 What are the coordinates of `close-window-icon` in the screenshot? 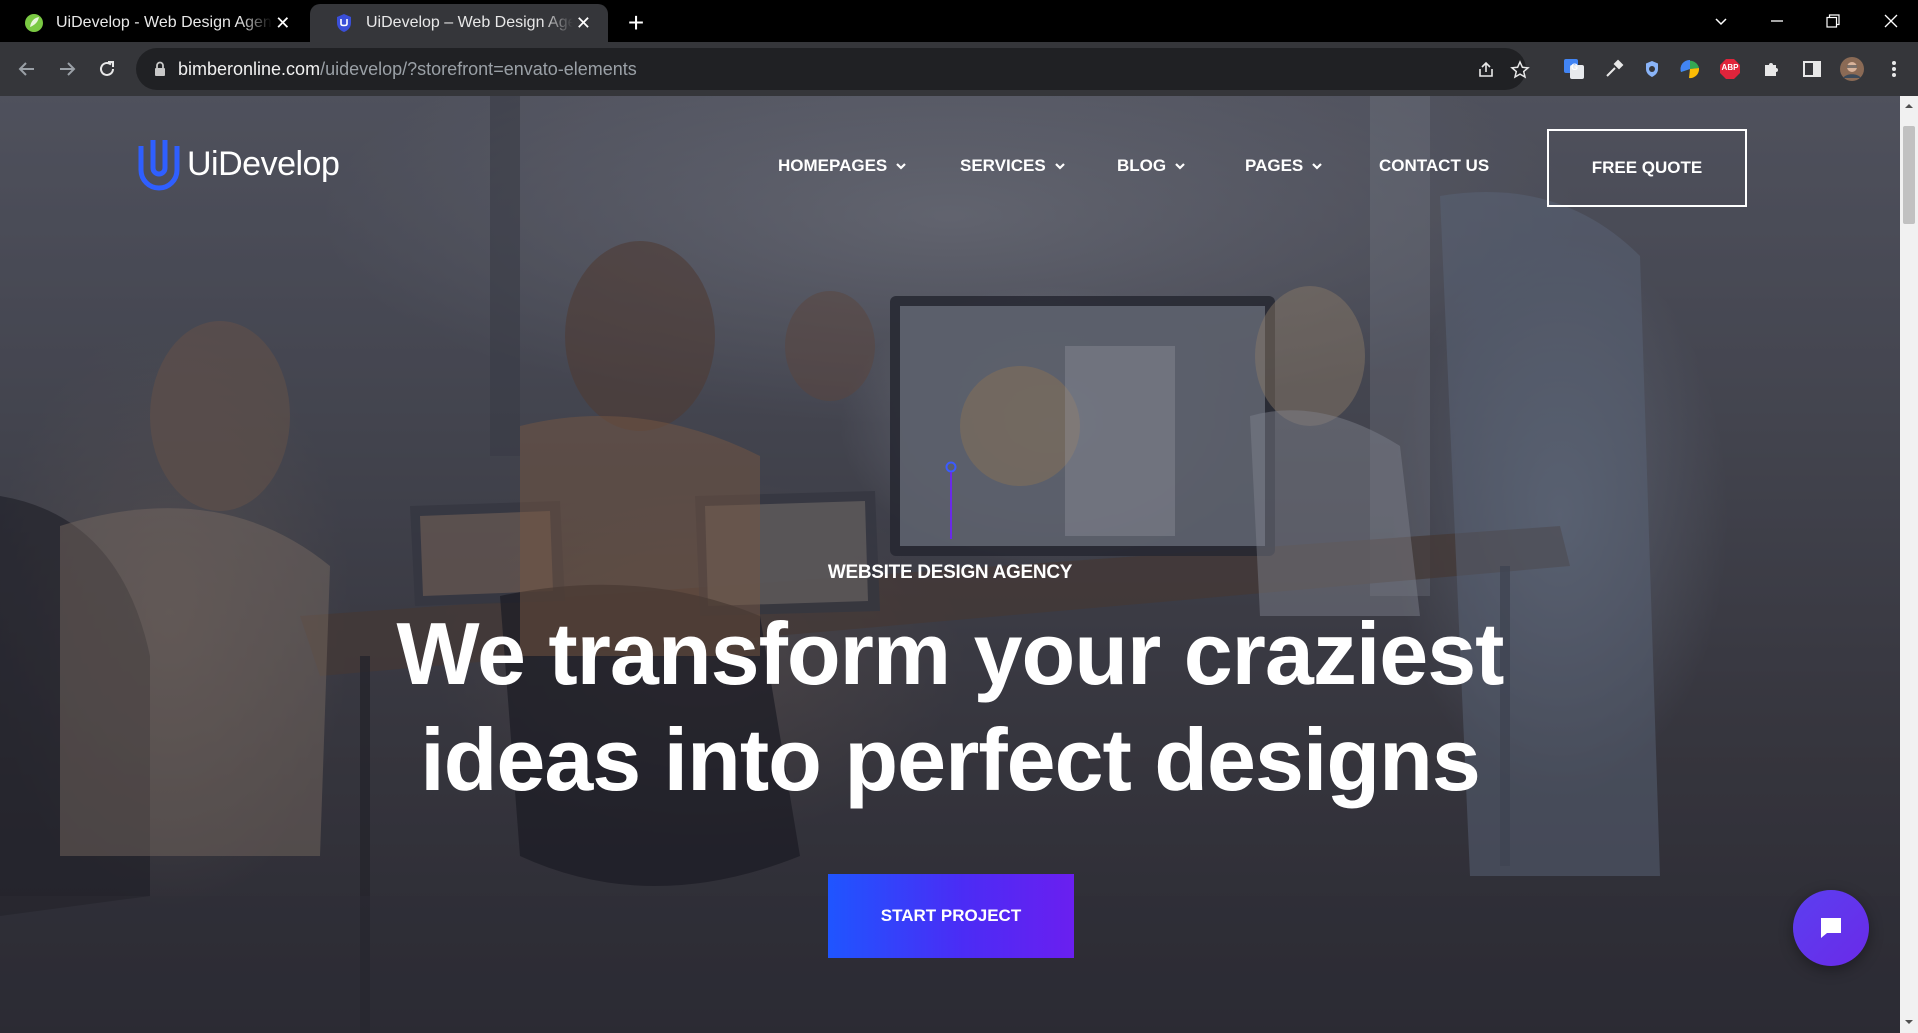 It's located at (1891, 21).